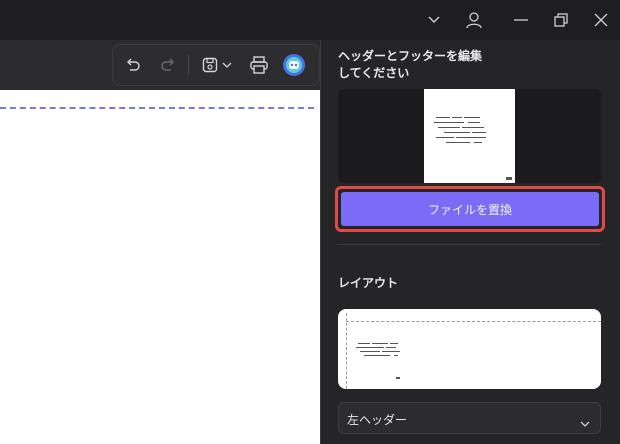 The width and height of the screenshot is (620, 444). I want to click on select-value: 左ヘッダー, so click(377, 420).